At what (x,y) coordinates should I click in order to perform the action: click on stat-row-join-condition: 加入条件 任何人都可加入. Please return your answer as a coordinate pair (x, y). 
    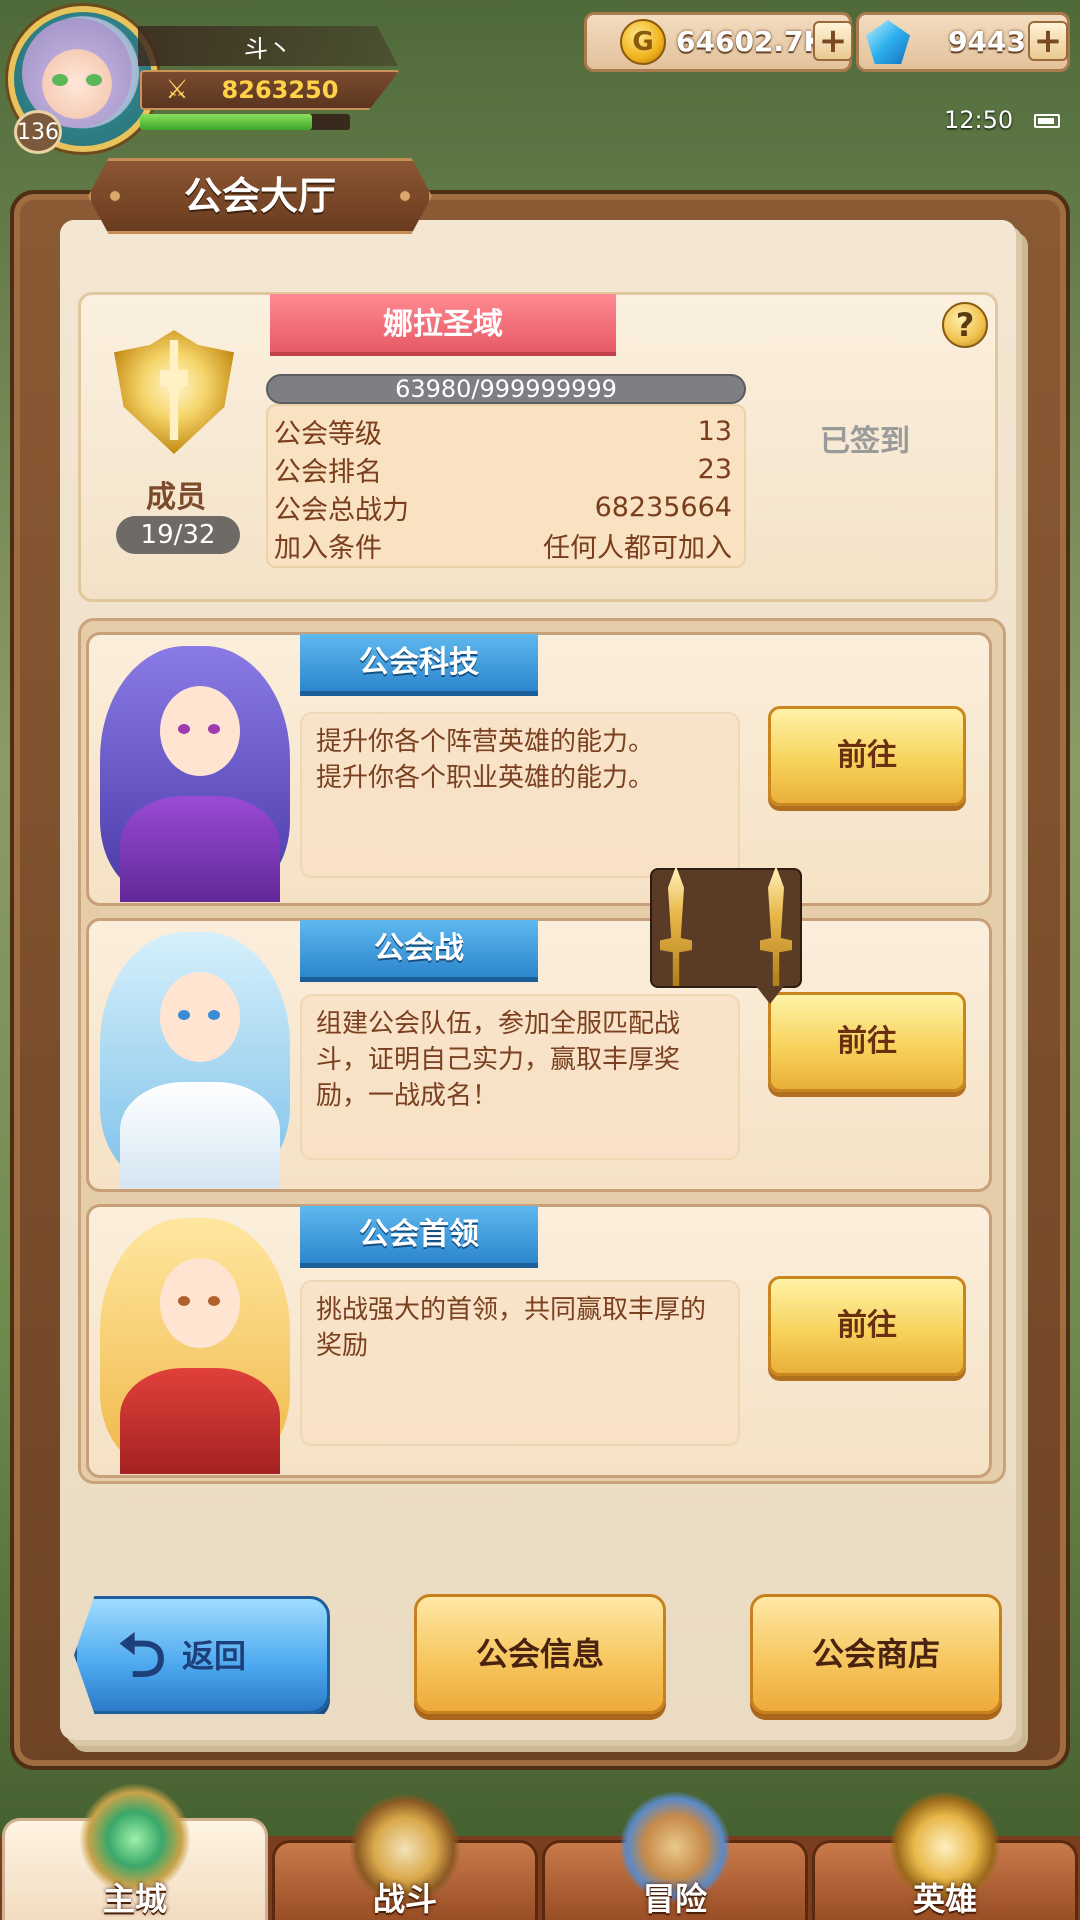
    Looking at the image, I should click on (503, 545).